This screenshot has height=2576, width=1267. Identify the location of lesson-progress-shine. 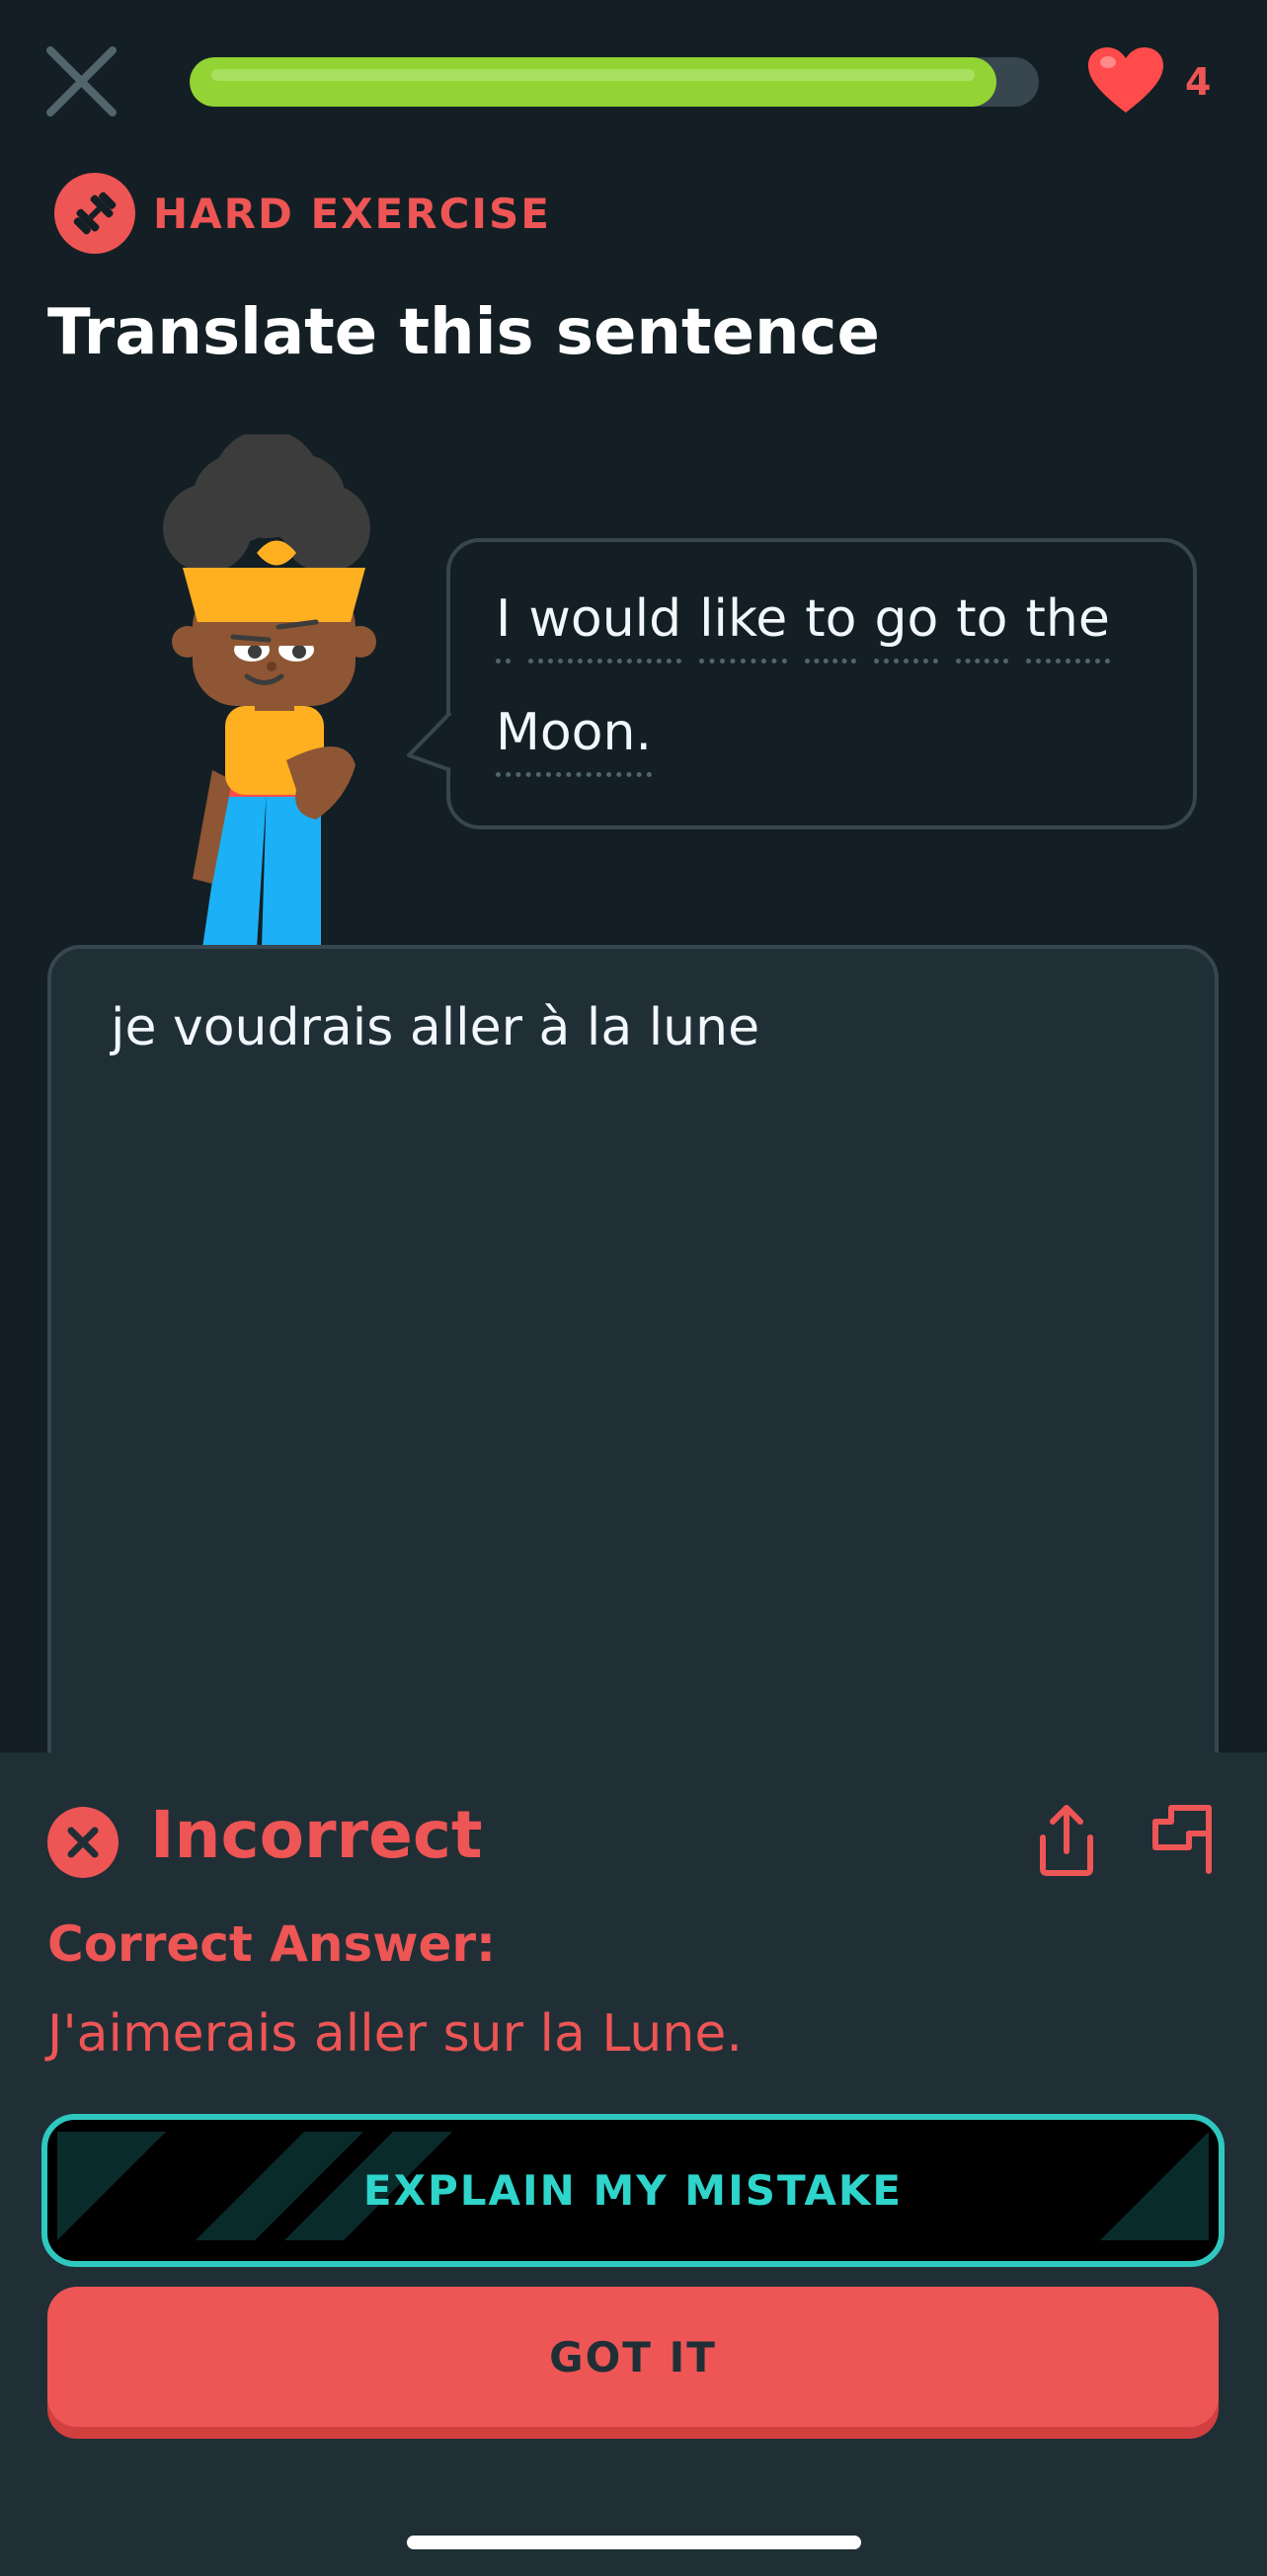
(593, 75).